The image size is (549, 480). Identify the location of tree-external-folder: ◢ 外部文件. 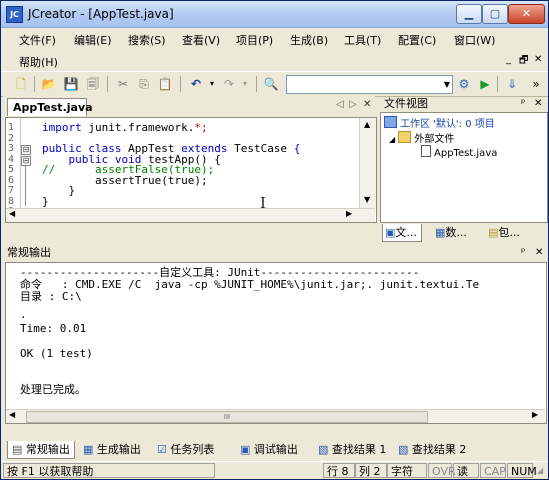
(421, 137).